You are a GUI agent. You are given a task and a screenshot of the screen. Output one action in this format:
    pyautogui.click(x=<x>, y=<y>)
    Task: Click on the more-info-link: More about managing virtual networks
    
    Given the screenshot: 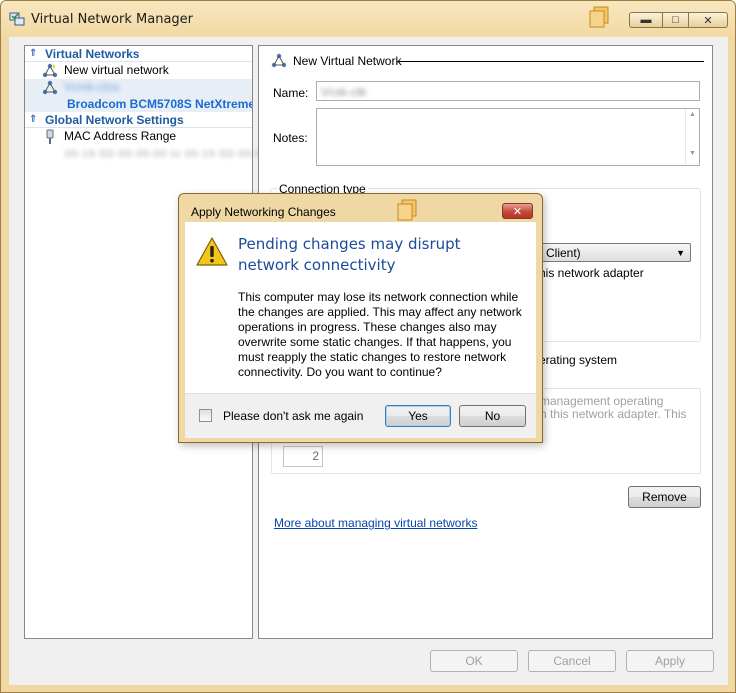 What is the action you would take?
    pyautogui.click(x=375, y=523)
    